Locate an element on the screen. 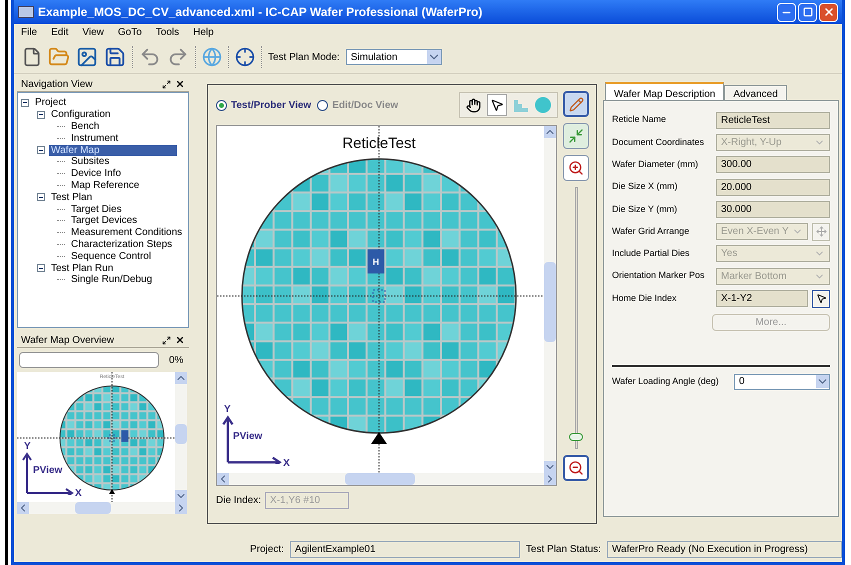 The image size is (851, 565). slider-thumb is located at coordinates (576, 437).